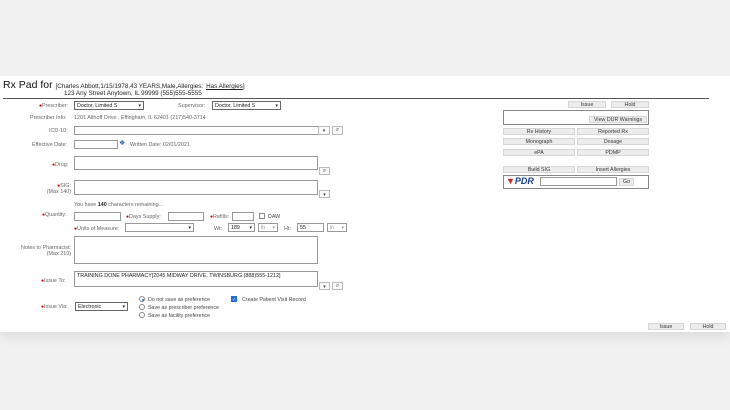 This screenshot has width=730, height=410. Describe the element at coordinates (630, 104) in the screenshot. I see `hold-button-top: Hold` at that location.